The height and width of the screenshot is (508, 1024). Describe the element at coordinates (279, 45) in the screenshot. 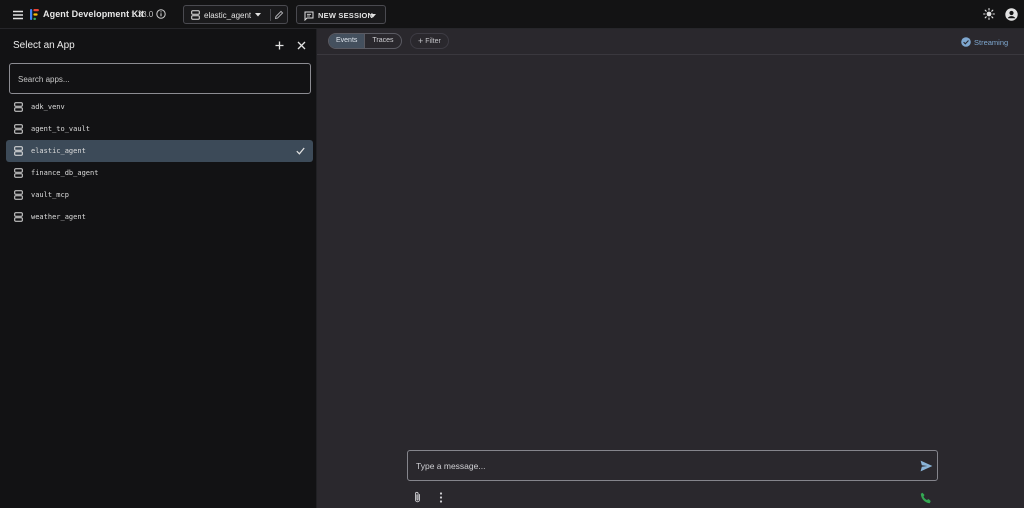

I see `add-icon` at that location.